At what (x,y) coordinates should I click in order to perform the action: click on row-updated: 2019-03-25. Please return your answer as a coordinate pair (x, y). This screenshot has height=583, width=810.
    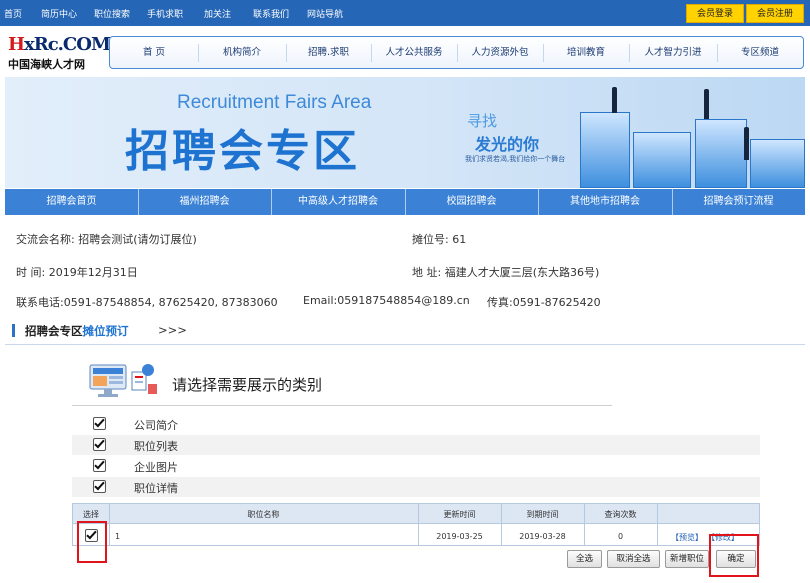
    Looking at the image, I should click on (459, 536).